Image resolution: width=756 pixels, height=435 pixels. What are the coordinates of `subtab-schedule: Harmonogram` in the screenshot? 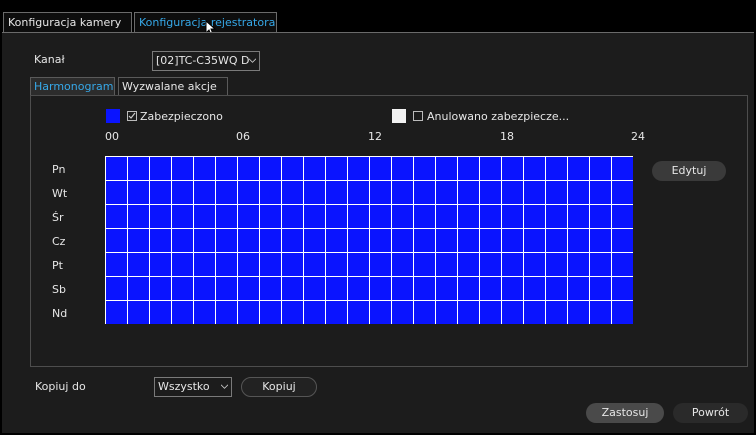 It's located at (72, 86).